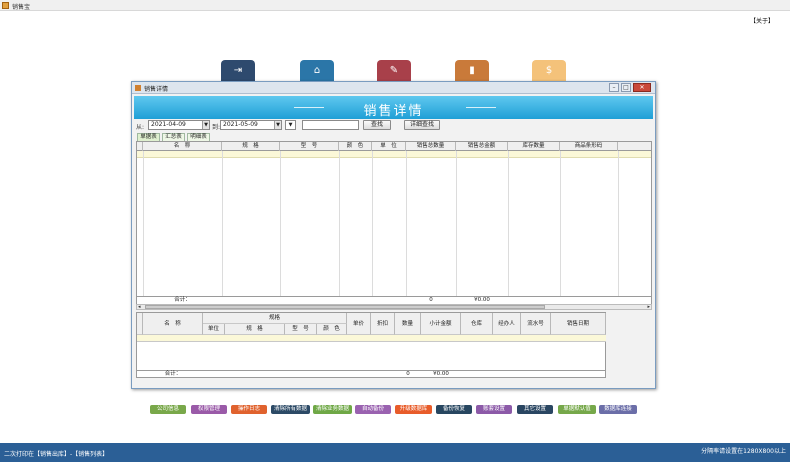 The width and height of the screenshot is (790, 462). Describe the element at coordinates (472, 71) in the screenshot. I see `chart-icon: ▮` at that location.